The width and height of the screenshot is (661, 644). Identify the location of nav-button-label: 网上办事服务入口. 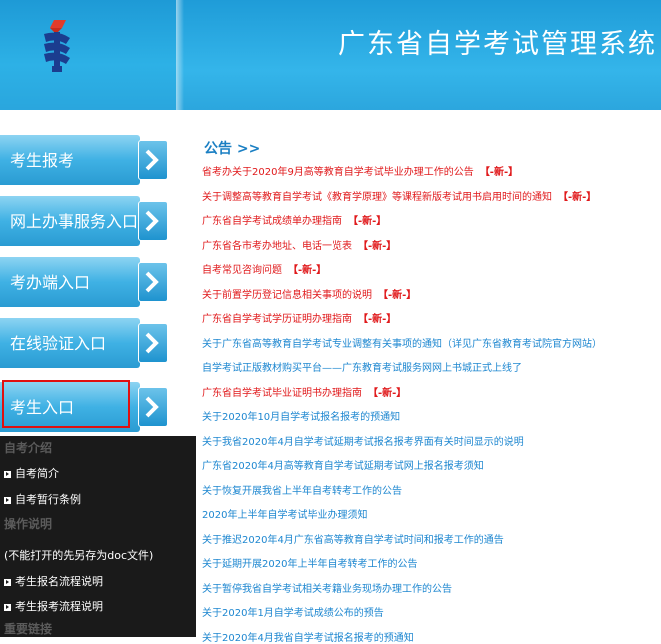
(74, 221).